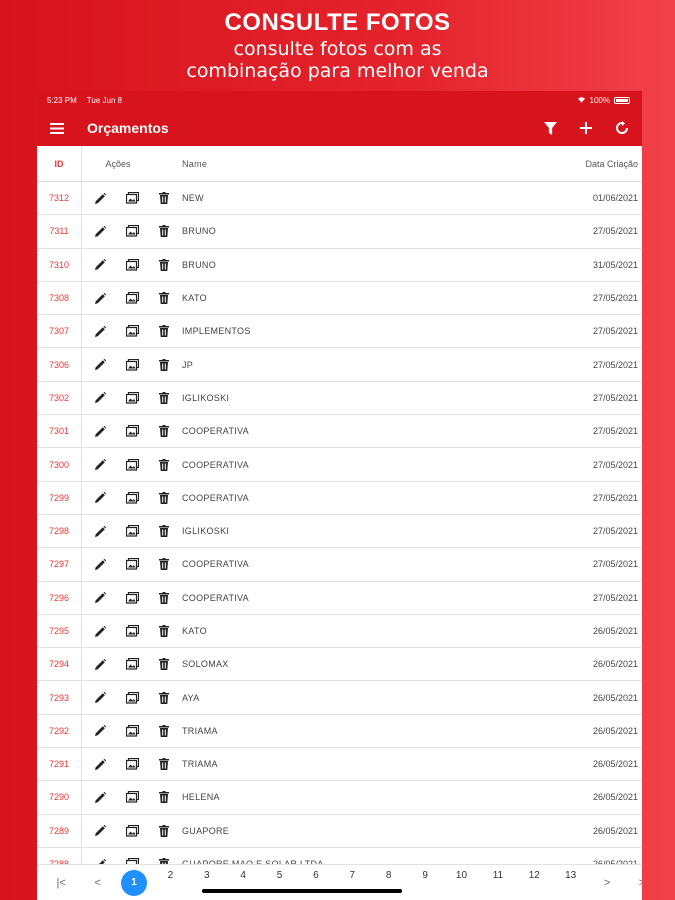 The width and height of the screenshot is (675, 900). I want to click on page-number-2: 2, so click(170, 883).